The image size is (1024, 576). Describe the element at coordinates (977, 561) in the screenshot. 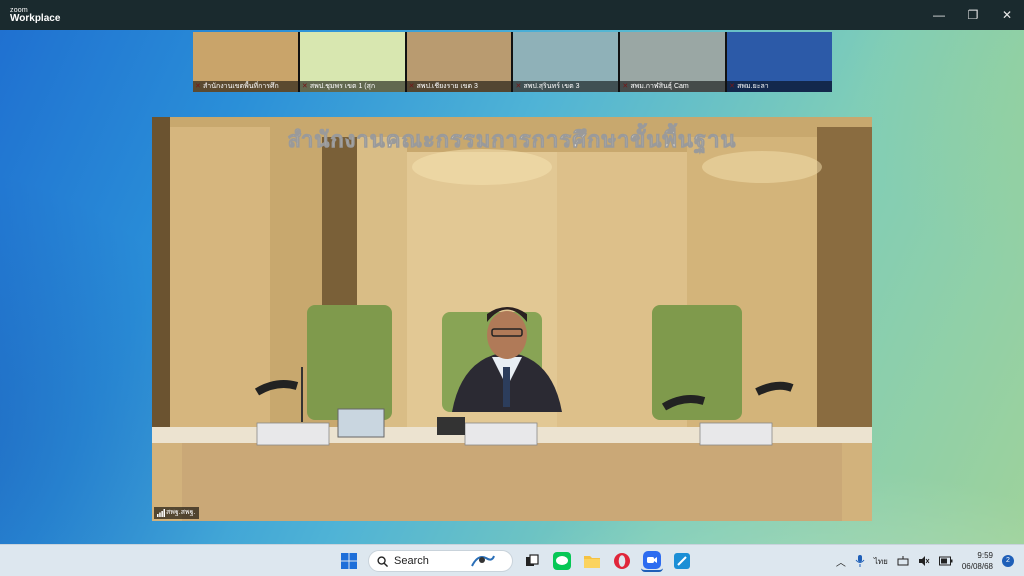

I see `clock-area: 9:59 06/08/68` at that location.